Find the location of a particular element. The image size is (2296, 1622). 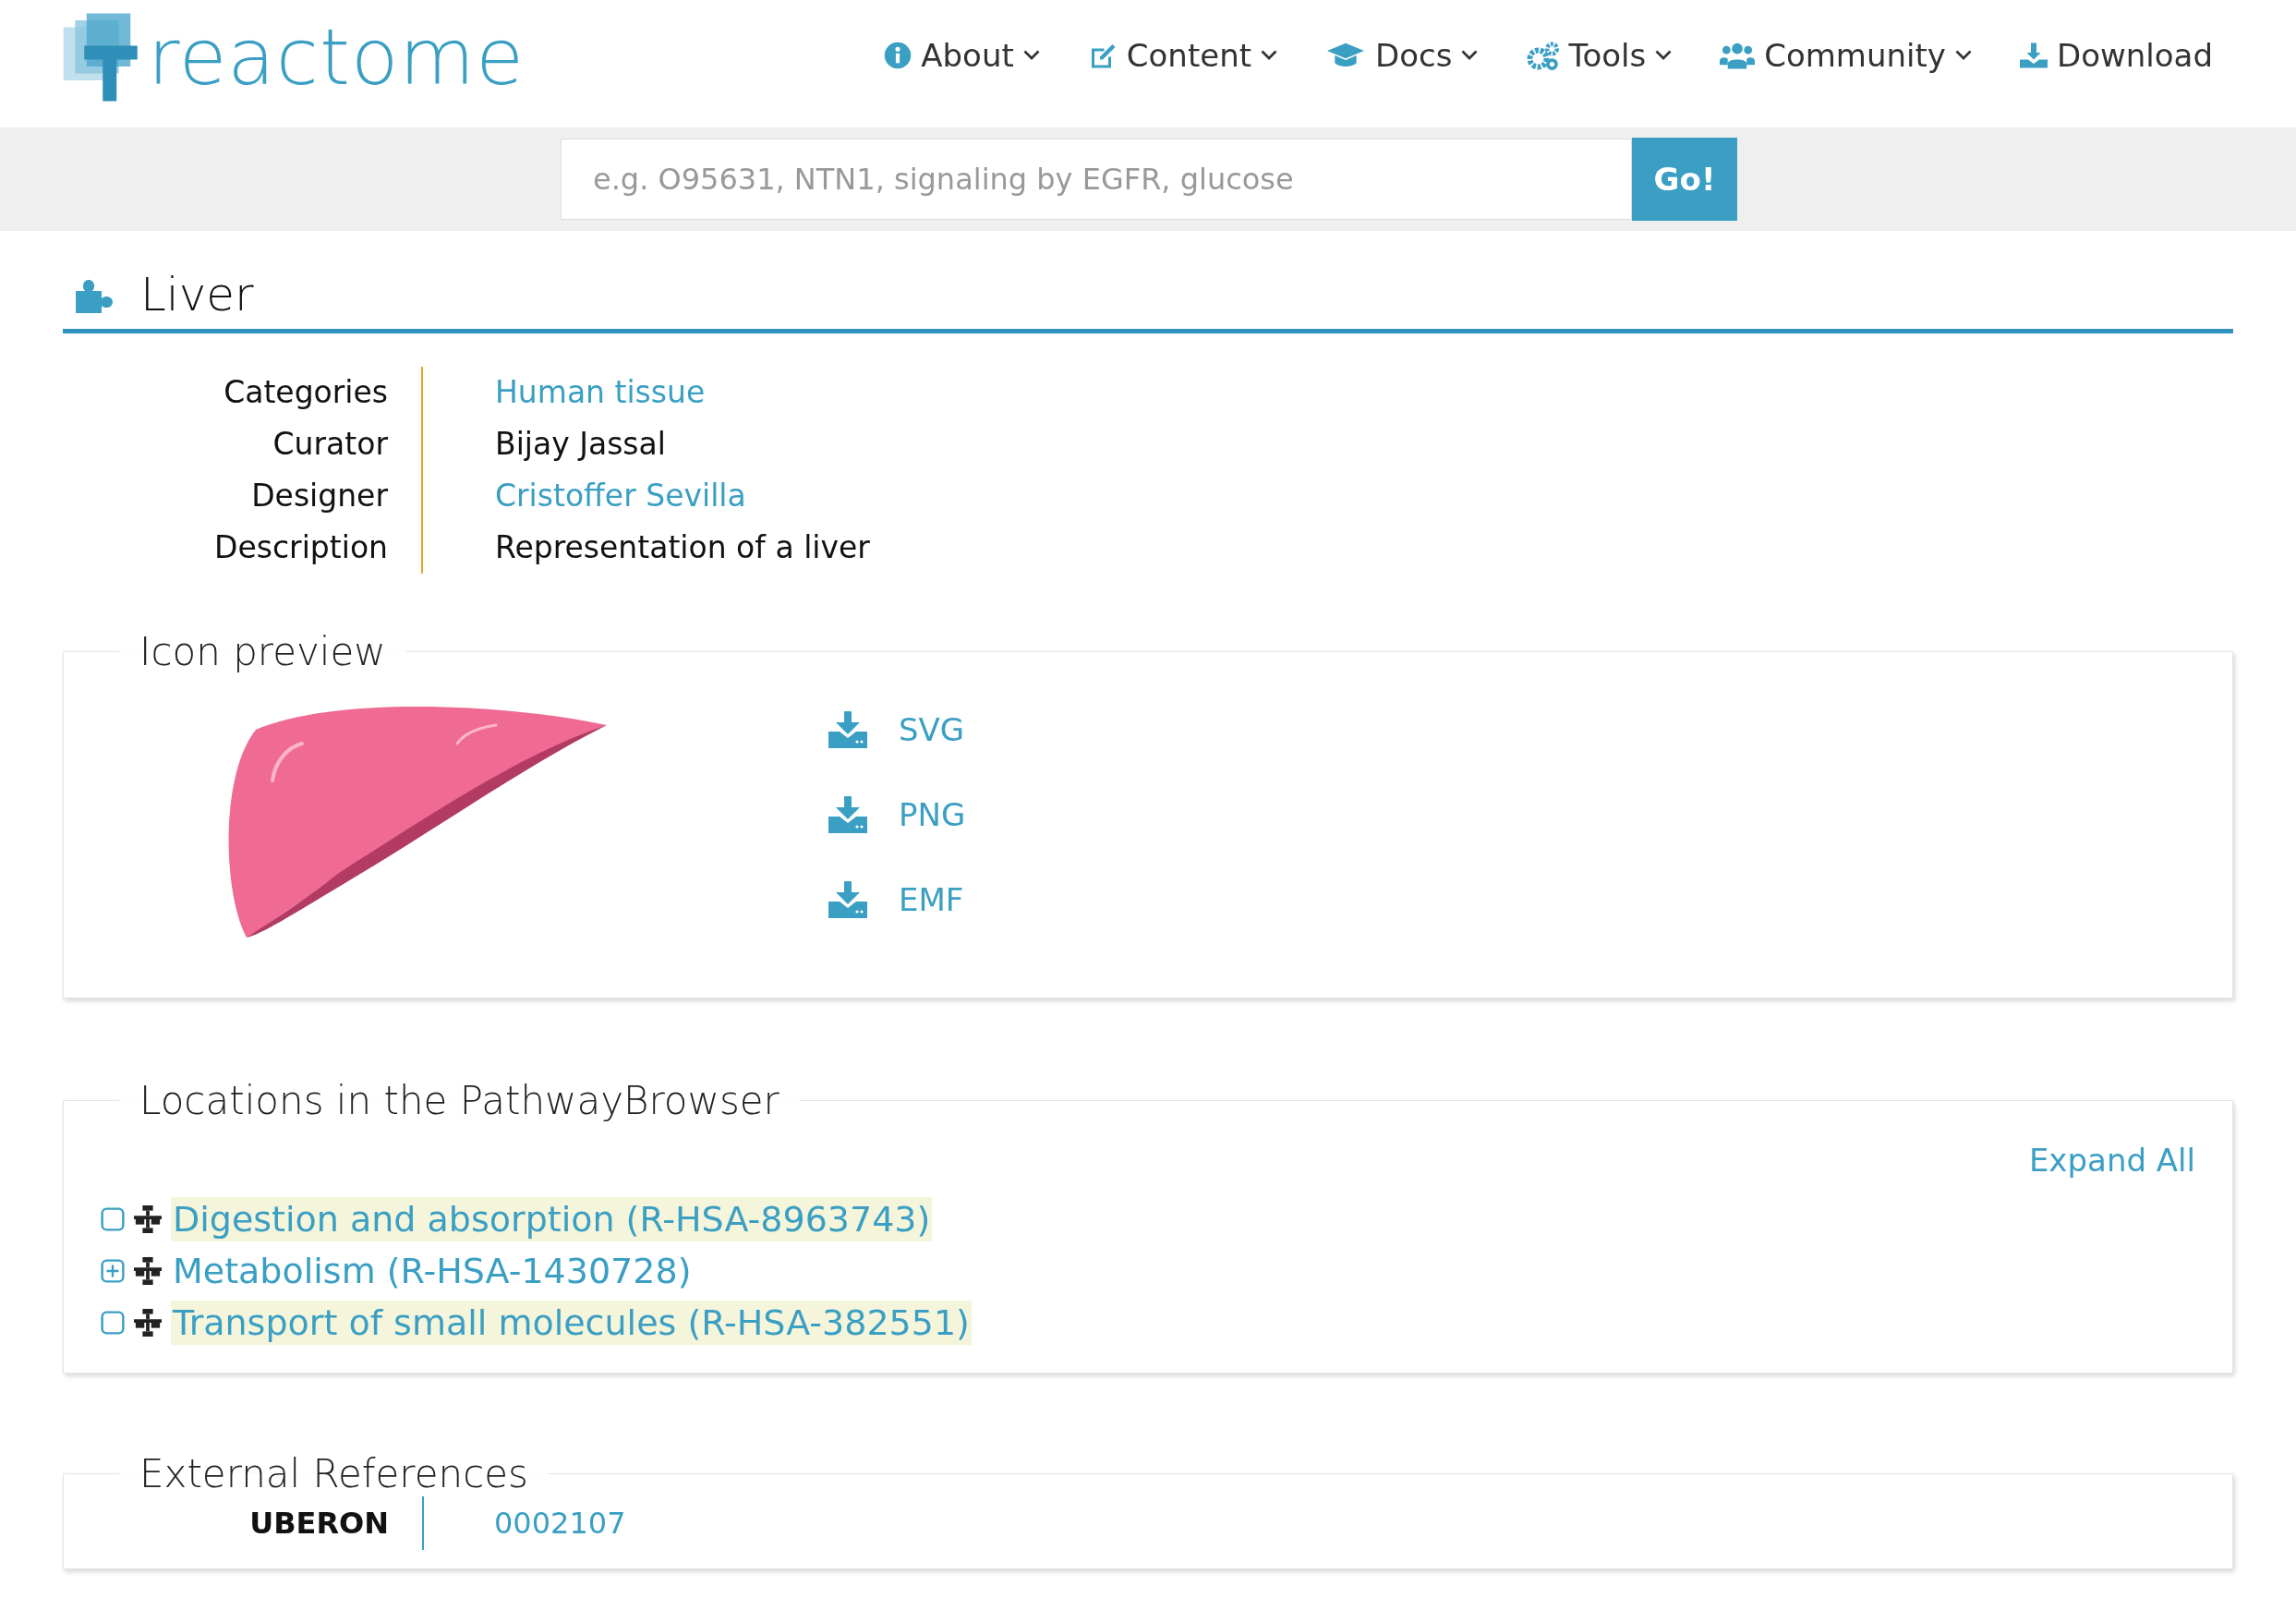

detail-label: Description is located at coordinates (243, 548).